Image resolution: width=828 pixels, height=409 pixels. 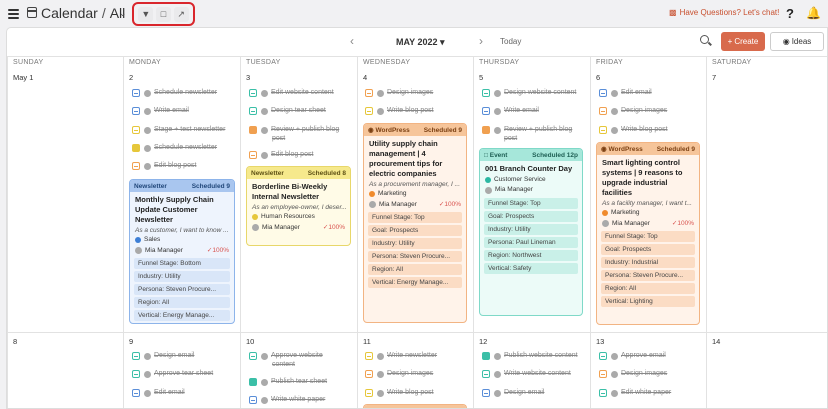 I want to click on date-label: 13, so click(x=600, y=341).